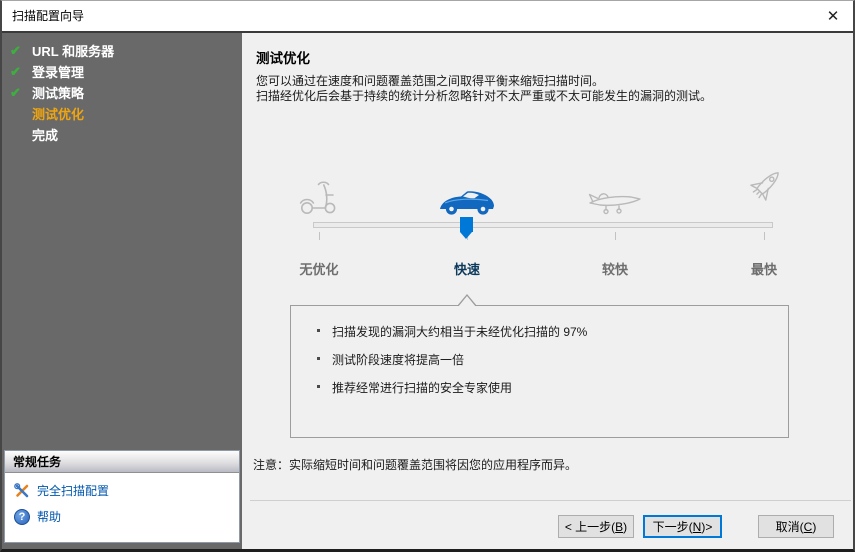 This screenshot has height=552, width=855. What do you see at coordinates (122, 113) in the screenshot?
I see `step-test-optimization: 测试优化` at bounding box center [122, 113].